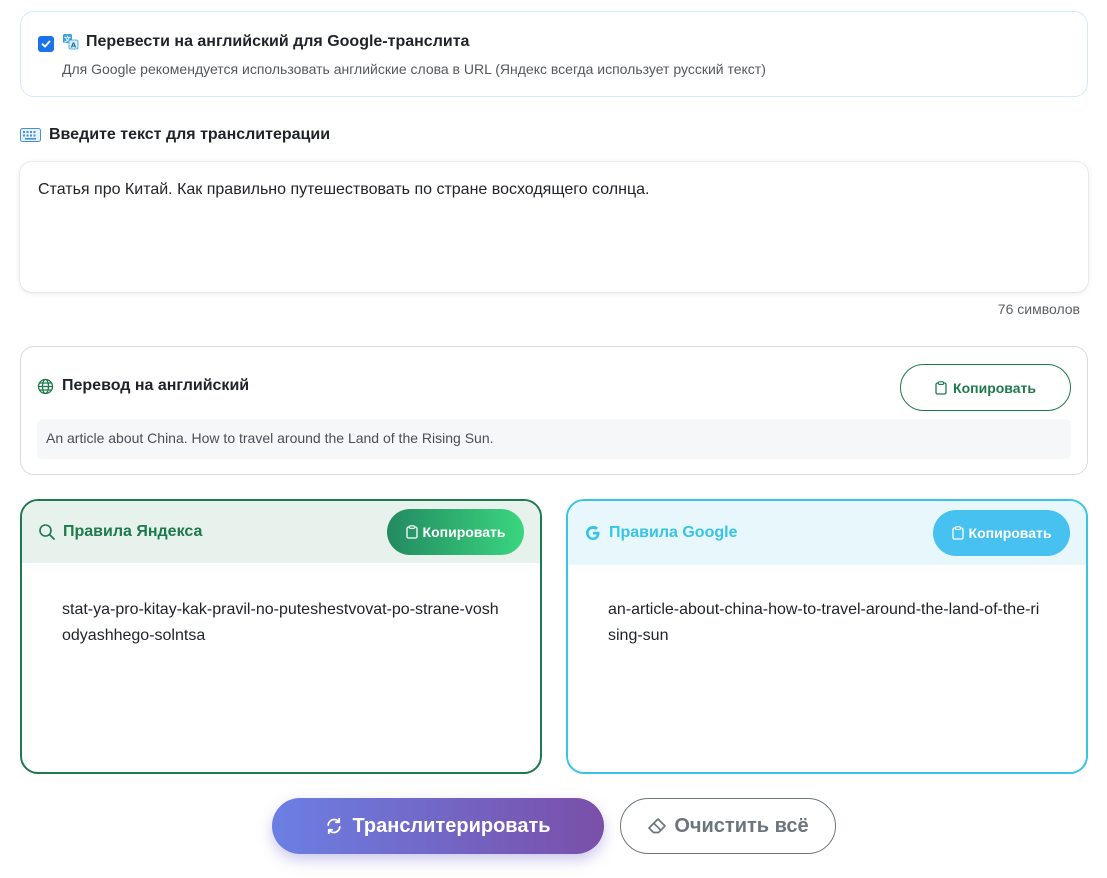  I want to click on character-count: 76 символов, so click(1038, 309).